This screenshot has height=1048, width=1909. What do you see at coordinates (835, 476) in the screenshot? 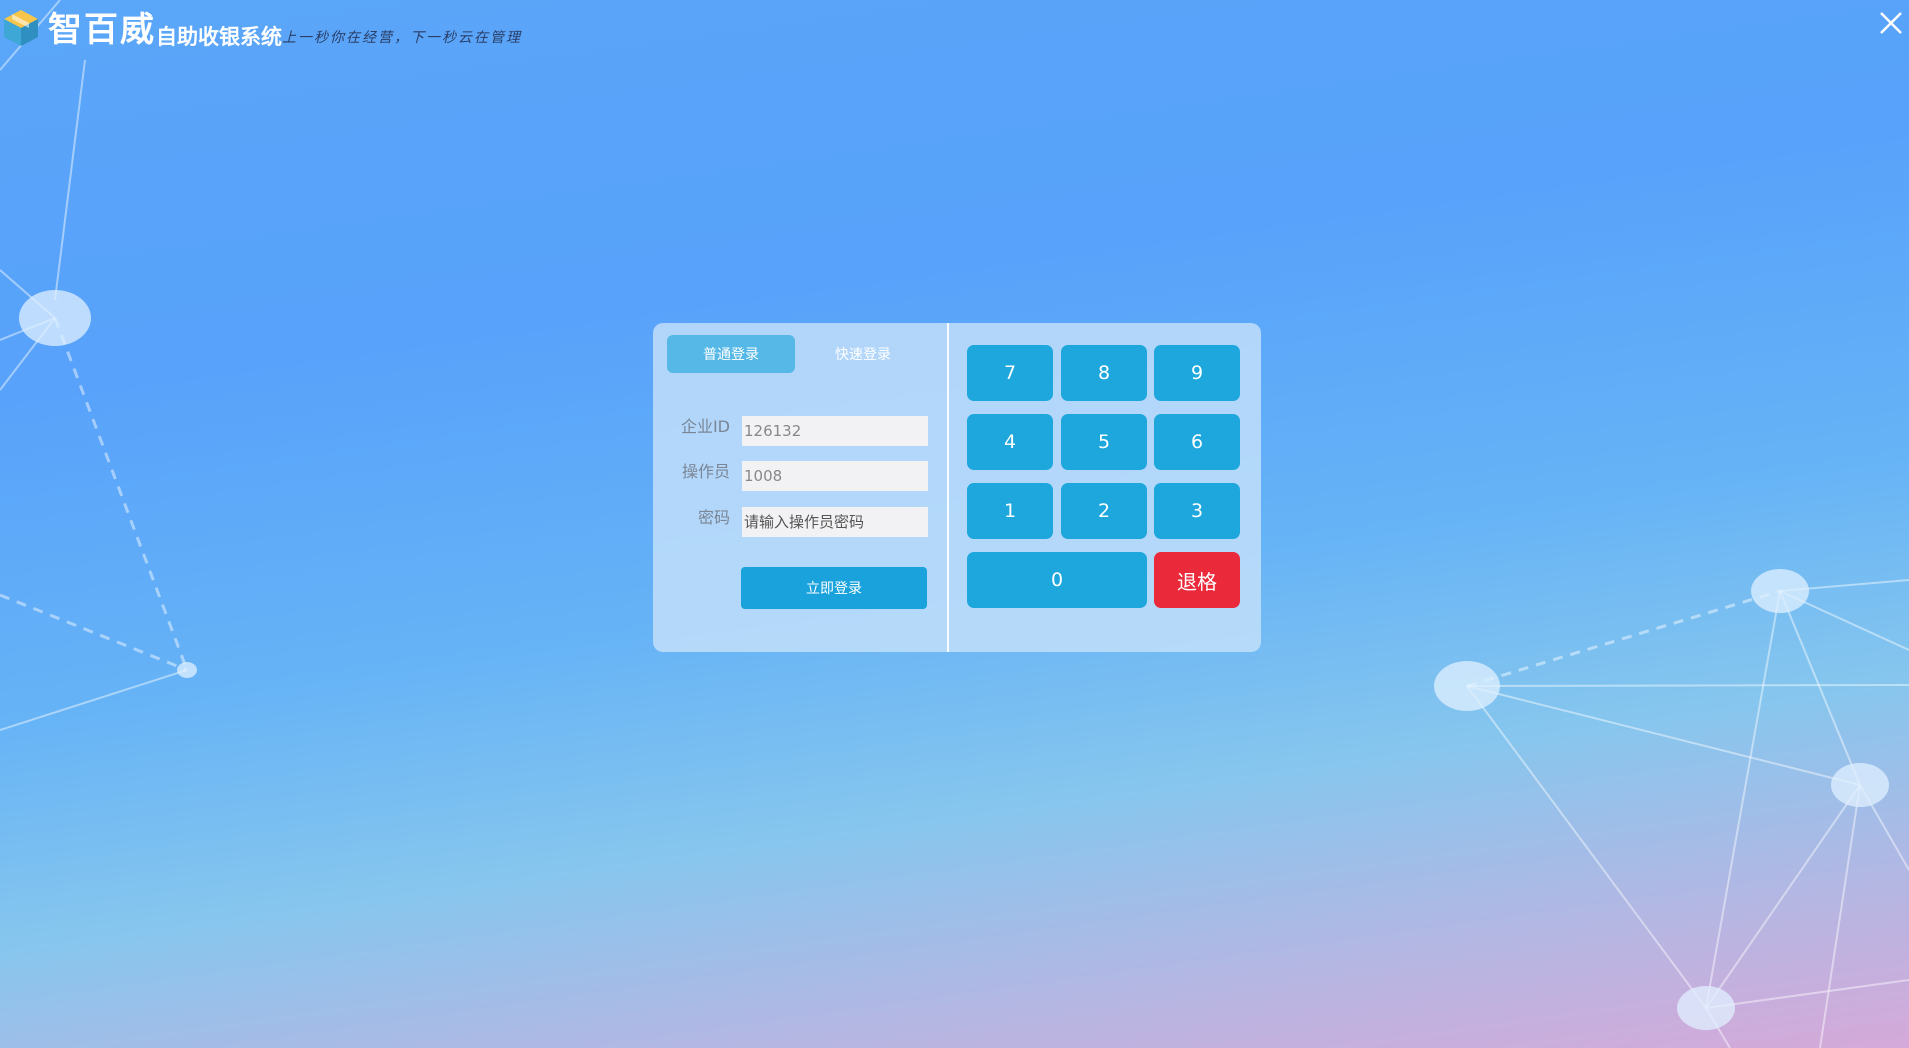
I see `operator-input` at bounding box center [835, 476].